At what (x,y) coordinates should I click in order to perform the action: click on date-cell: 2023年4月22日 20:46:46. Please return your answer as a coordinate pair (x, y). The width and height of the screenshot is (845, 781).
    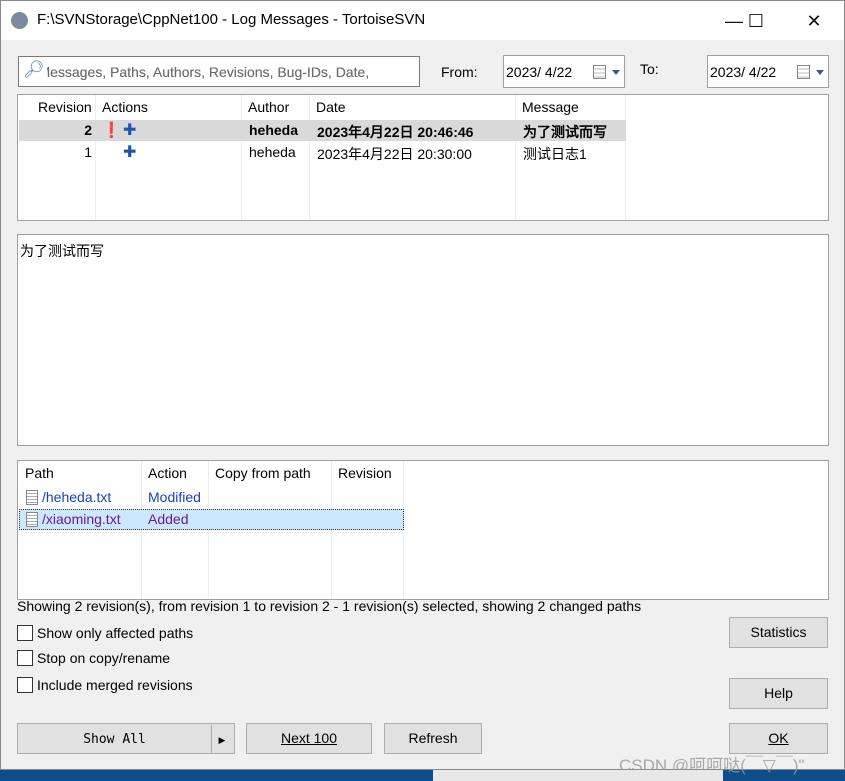
    Looking at the image, I should click on (395, 132).